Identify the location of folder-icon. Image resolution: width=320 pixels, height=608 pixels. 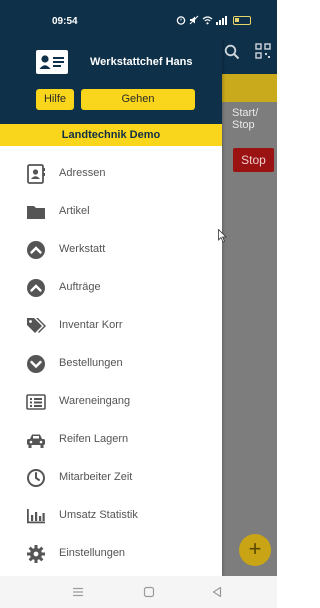
(36, 212).